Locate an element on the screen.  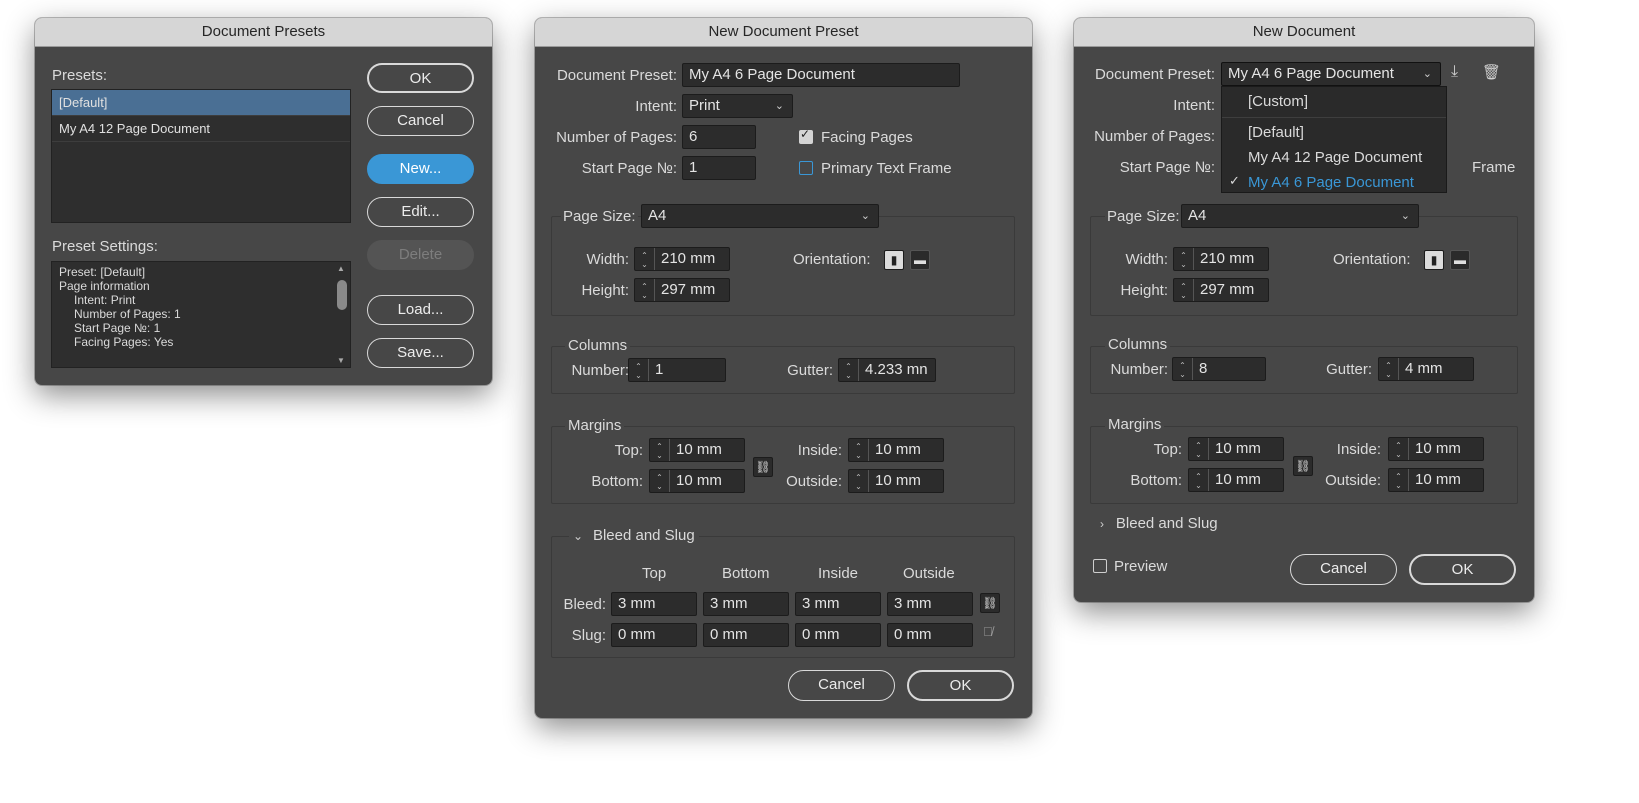
bleed-slug-label: Bleed and Slug is located at coordinates (643, 535).